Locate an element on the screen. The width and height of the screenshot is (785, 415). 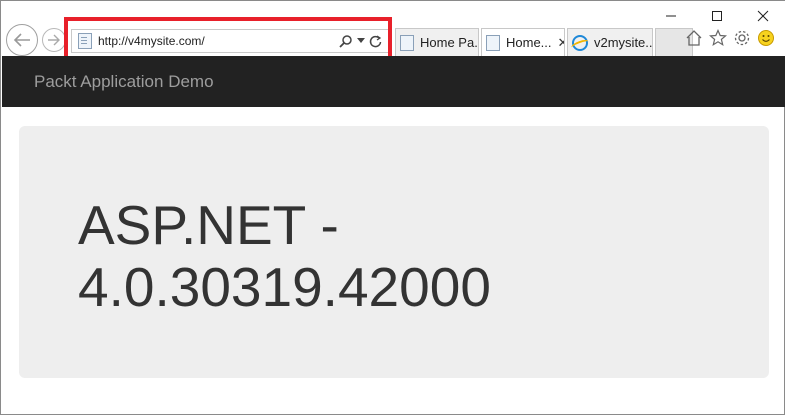
minimize-button is located at coordinates (671, 16).